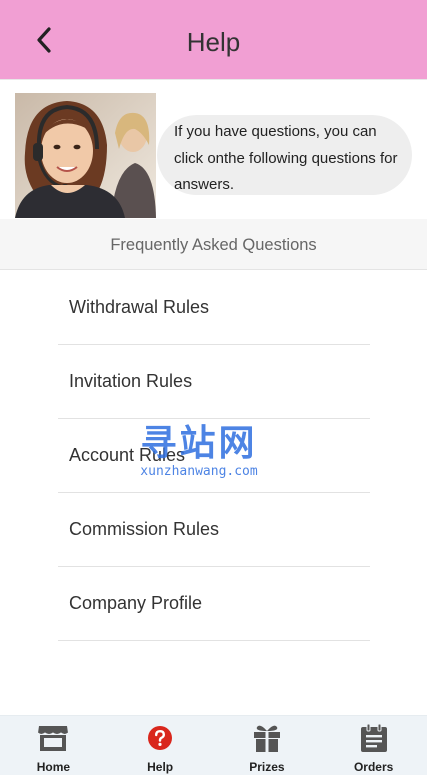 This screenshot has height=775, width=427. Describe the element at coordinates (214, 530) in the screenshot. I see `faq-item-commission-rules: Commission Rules` at that location.